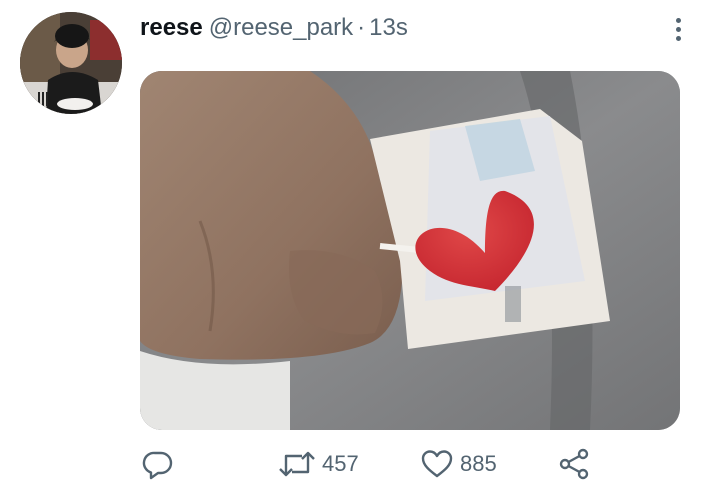  I want to click on share-icon, so click(574, 464).